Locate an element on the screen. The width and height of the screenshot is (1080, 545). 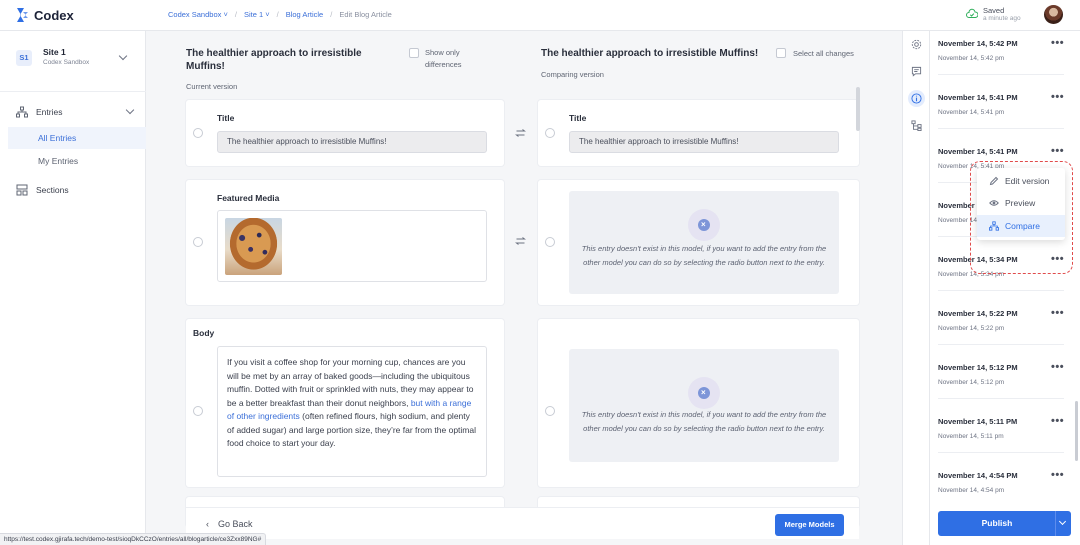
body-field-label: Body is located at coordinates (204, 333).